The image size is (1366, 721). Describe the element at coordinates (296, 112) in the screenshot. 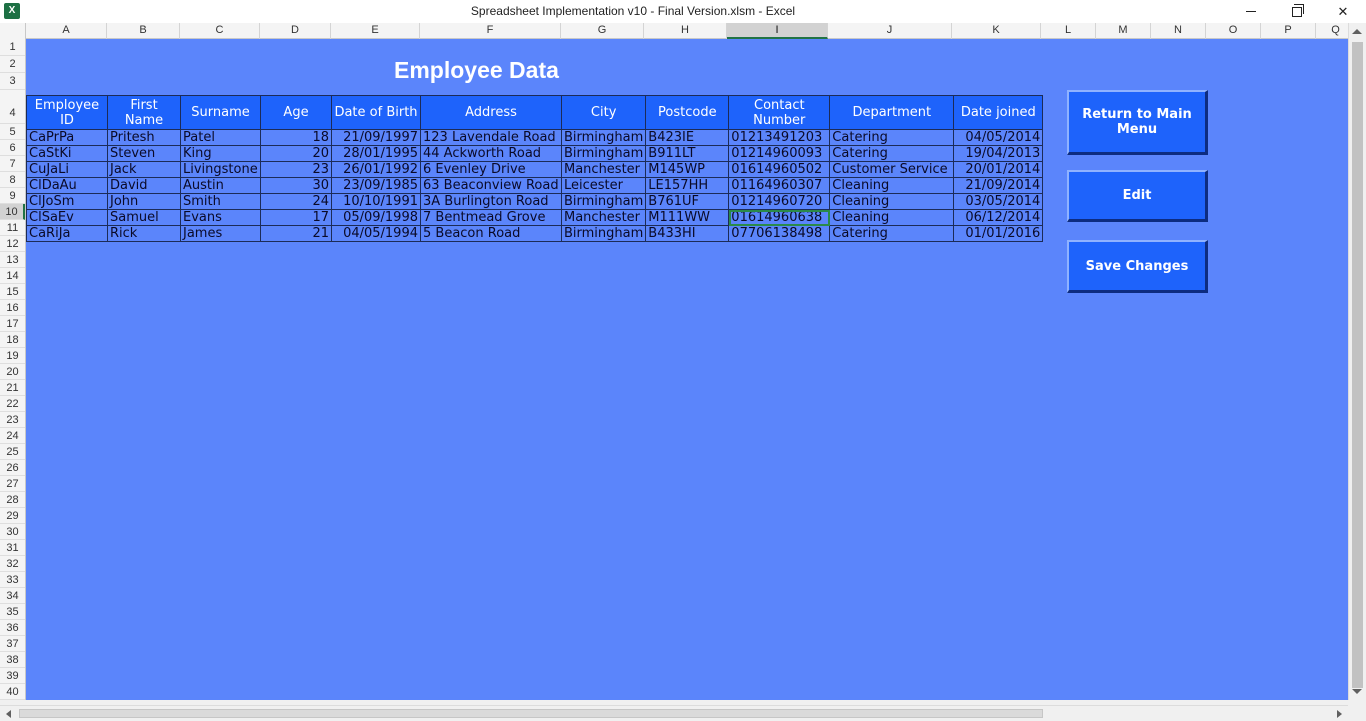

I see `header-age: Age` at that location.